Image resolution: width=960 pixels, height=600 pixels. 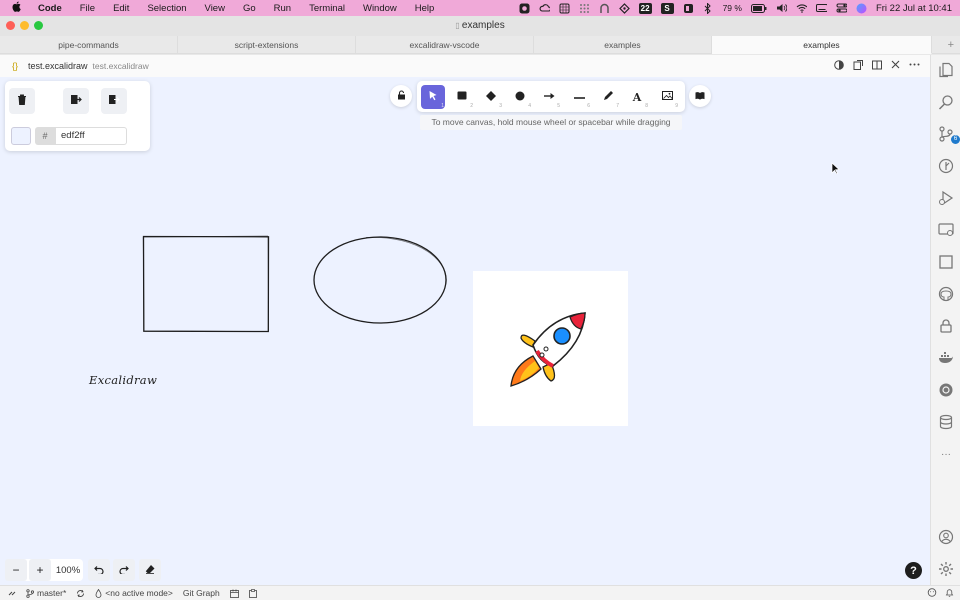 I want to click on dots-grid-icon, so click(x=584, y=8).